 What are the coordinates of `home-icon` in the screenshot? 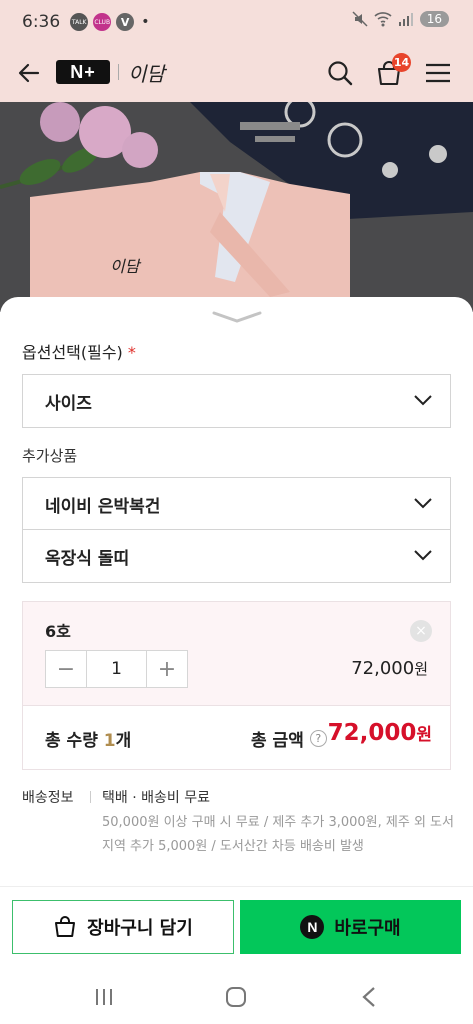 It's located at (236, 997).